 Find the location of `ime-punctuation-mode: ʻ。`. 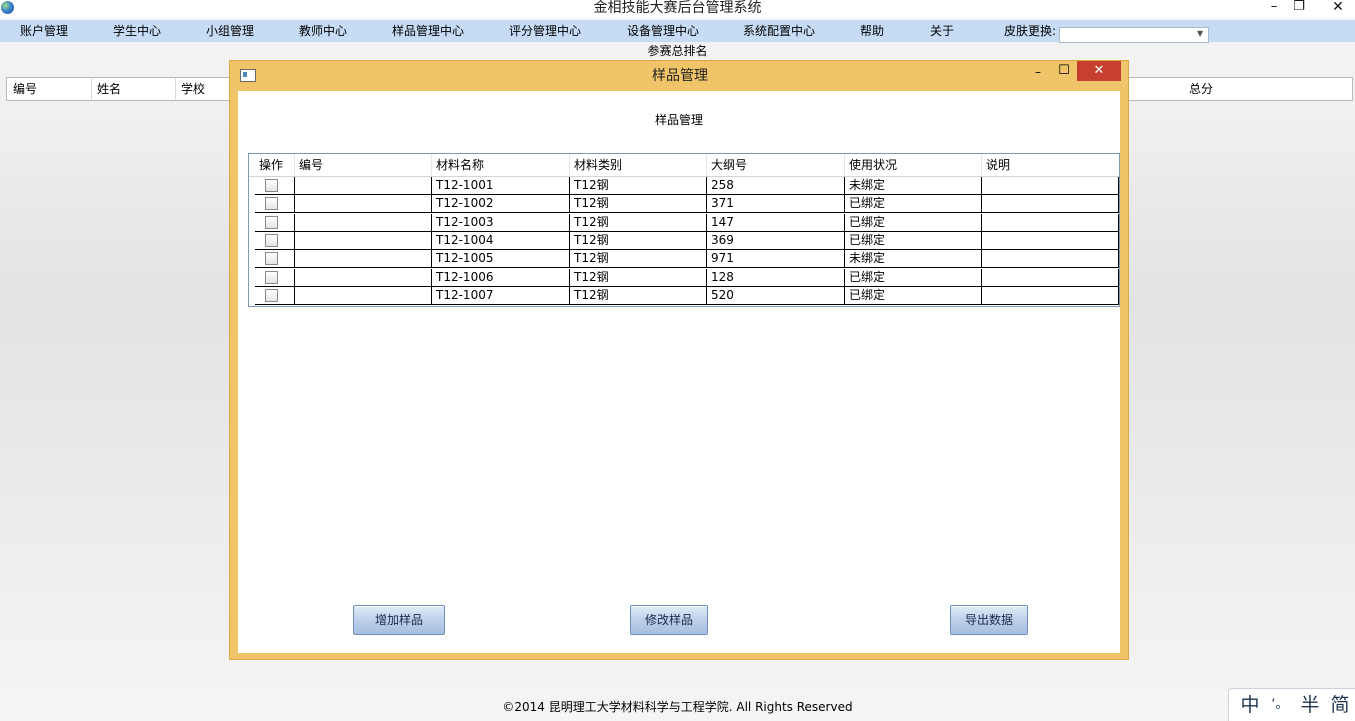

ime-punctuation-mode: ʻ。 is located at coordinates (1280, 705).